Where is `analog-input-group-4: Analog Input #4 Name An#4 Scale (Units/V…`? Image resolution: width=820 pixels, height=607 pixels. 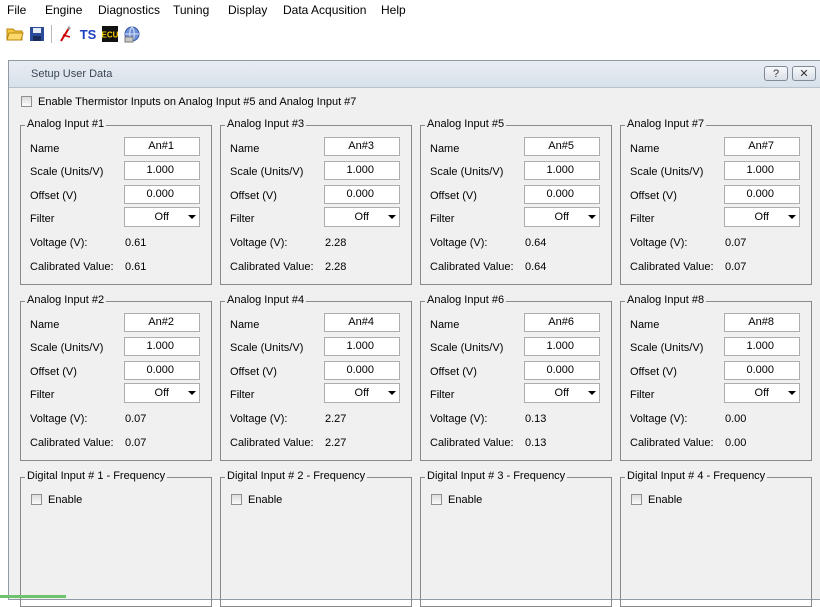
analog-input-group-4: Analog Input #4 Name An#4 Scale (Units/V… is located at coordinates (316, 377).